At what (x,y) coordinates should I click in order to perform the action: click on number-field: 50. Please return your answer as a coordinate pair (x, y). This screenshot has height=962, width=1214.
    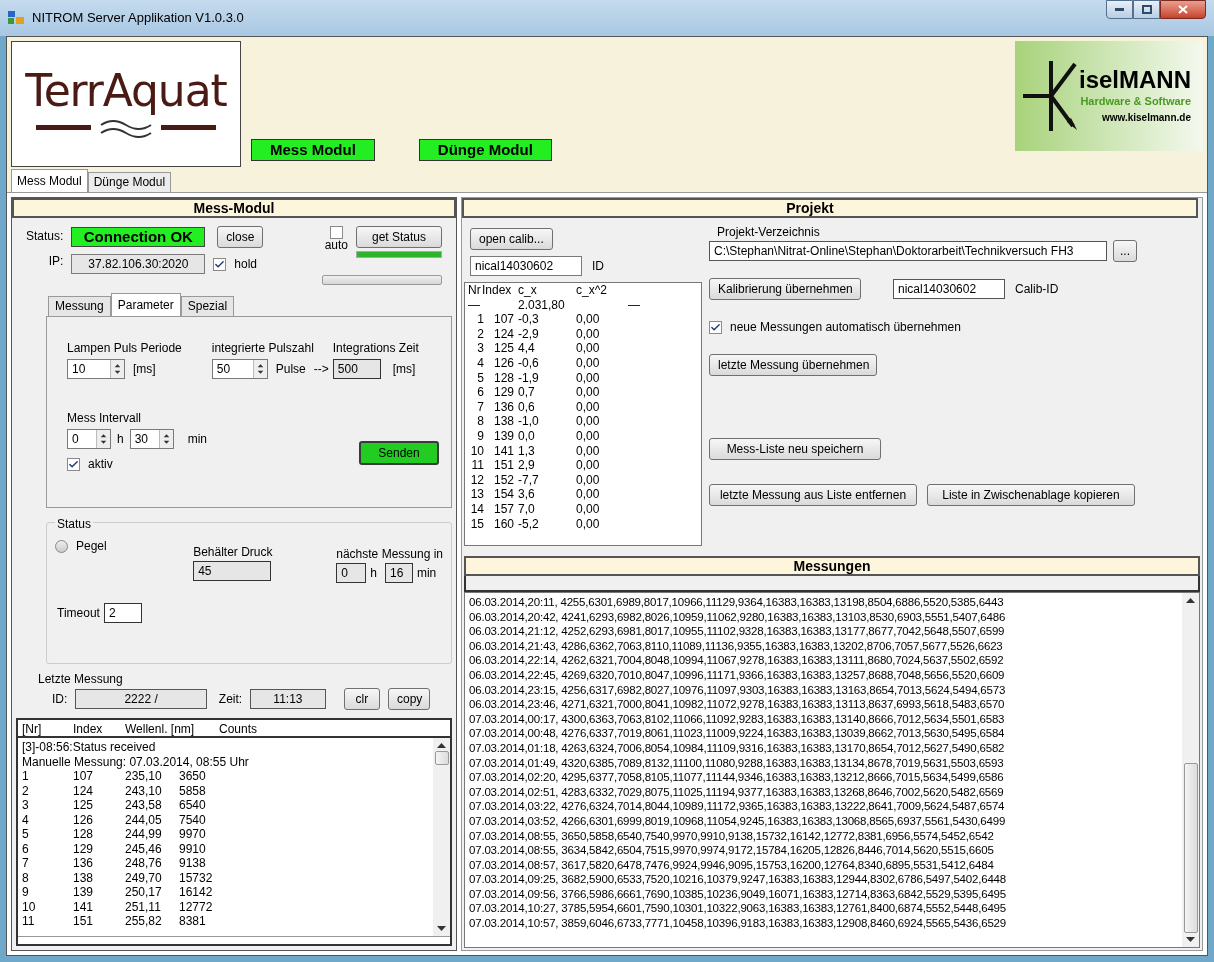
    Looking at the image, I should click on (239, 369).